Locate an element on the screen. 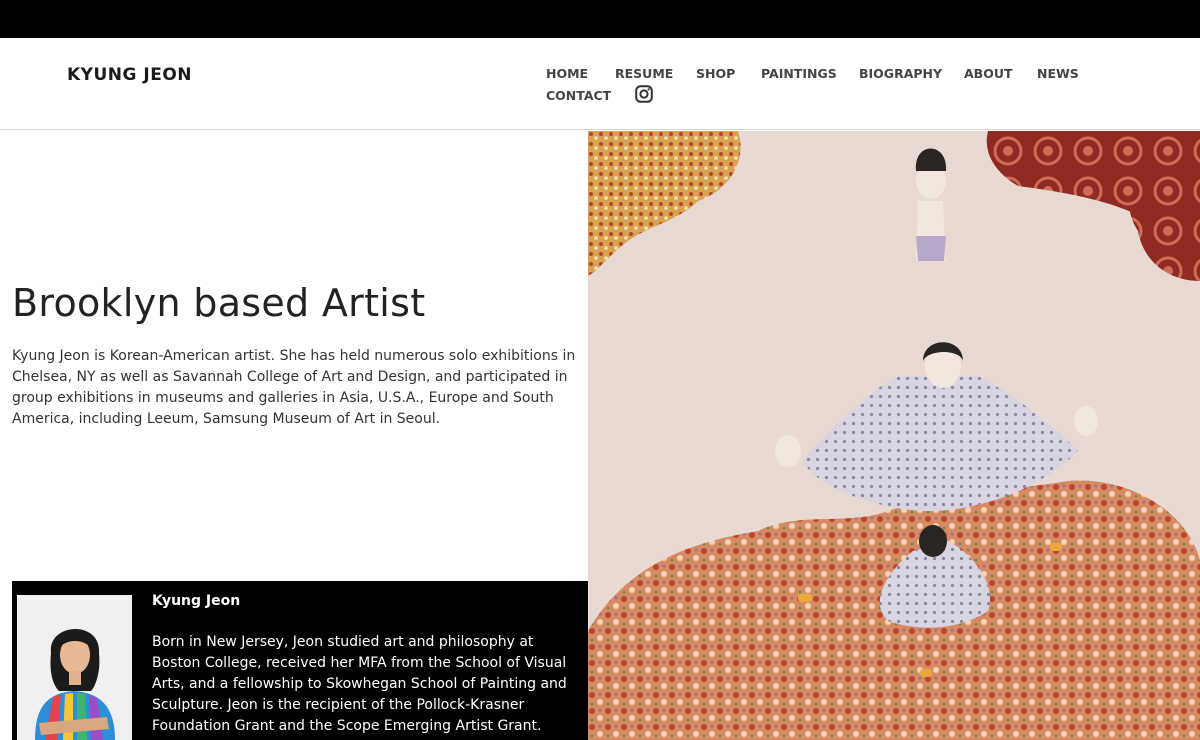 The width and height of the screenshot is (1200, 740). nav-news: NEWS is located at coordinates (1058, 73).